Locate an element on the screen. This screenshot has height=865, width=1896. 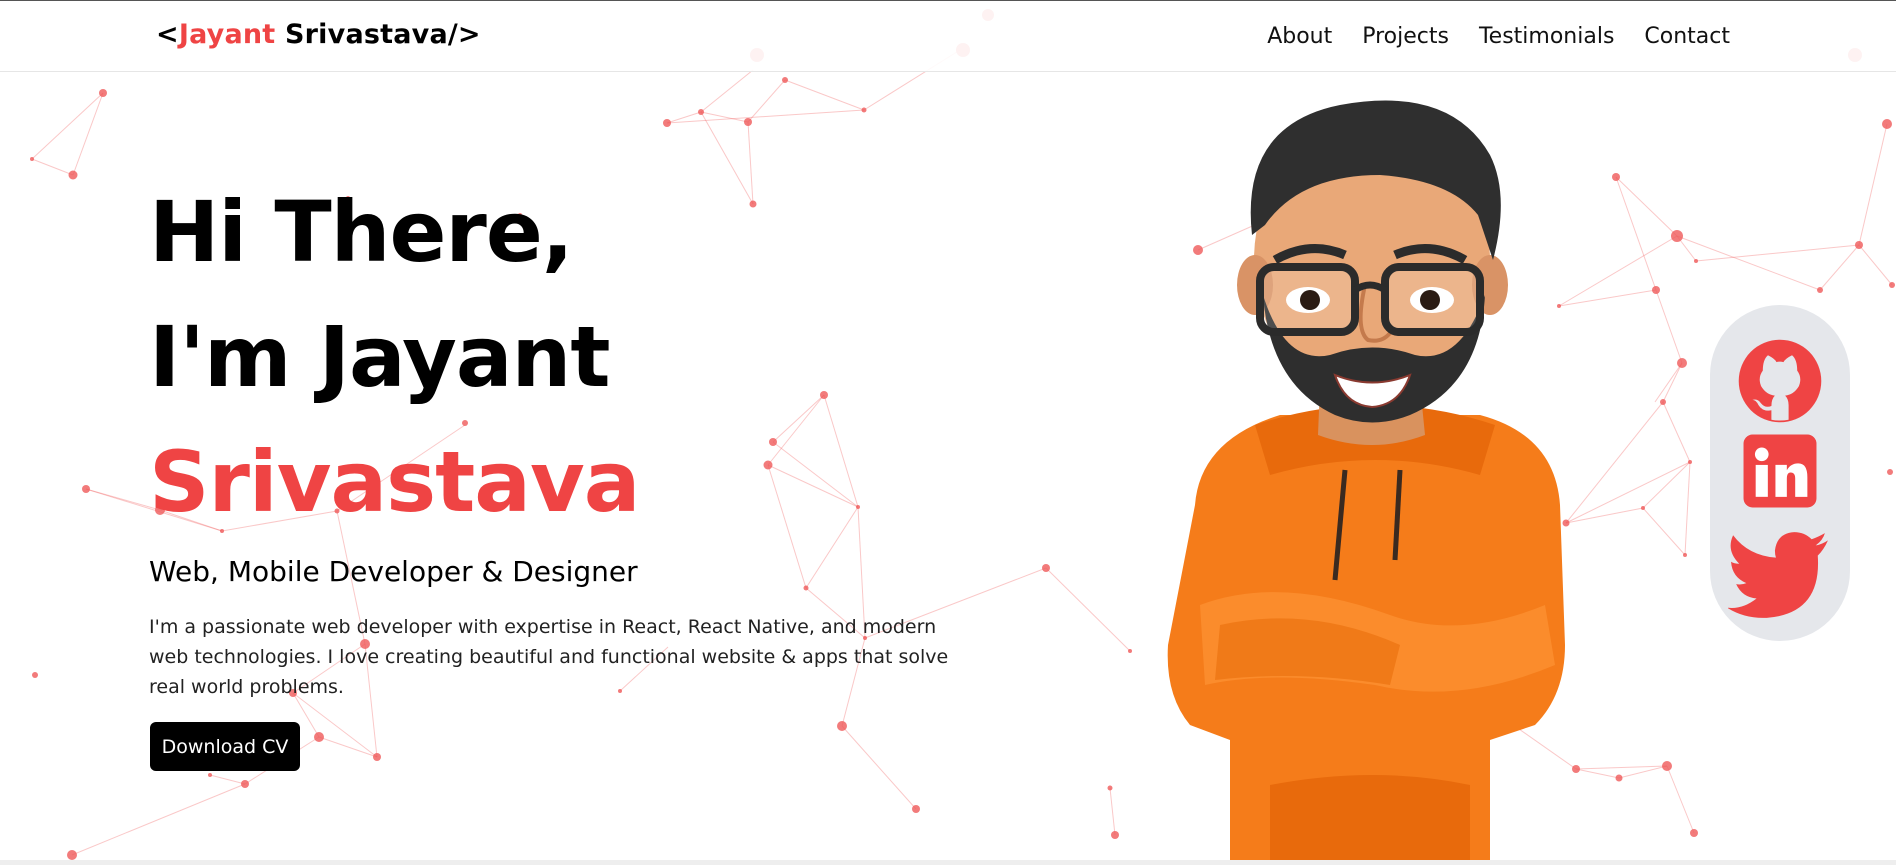
github-icon is located at coordinates (1780, 381).